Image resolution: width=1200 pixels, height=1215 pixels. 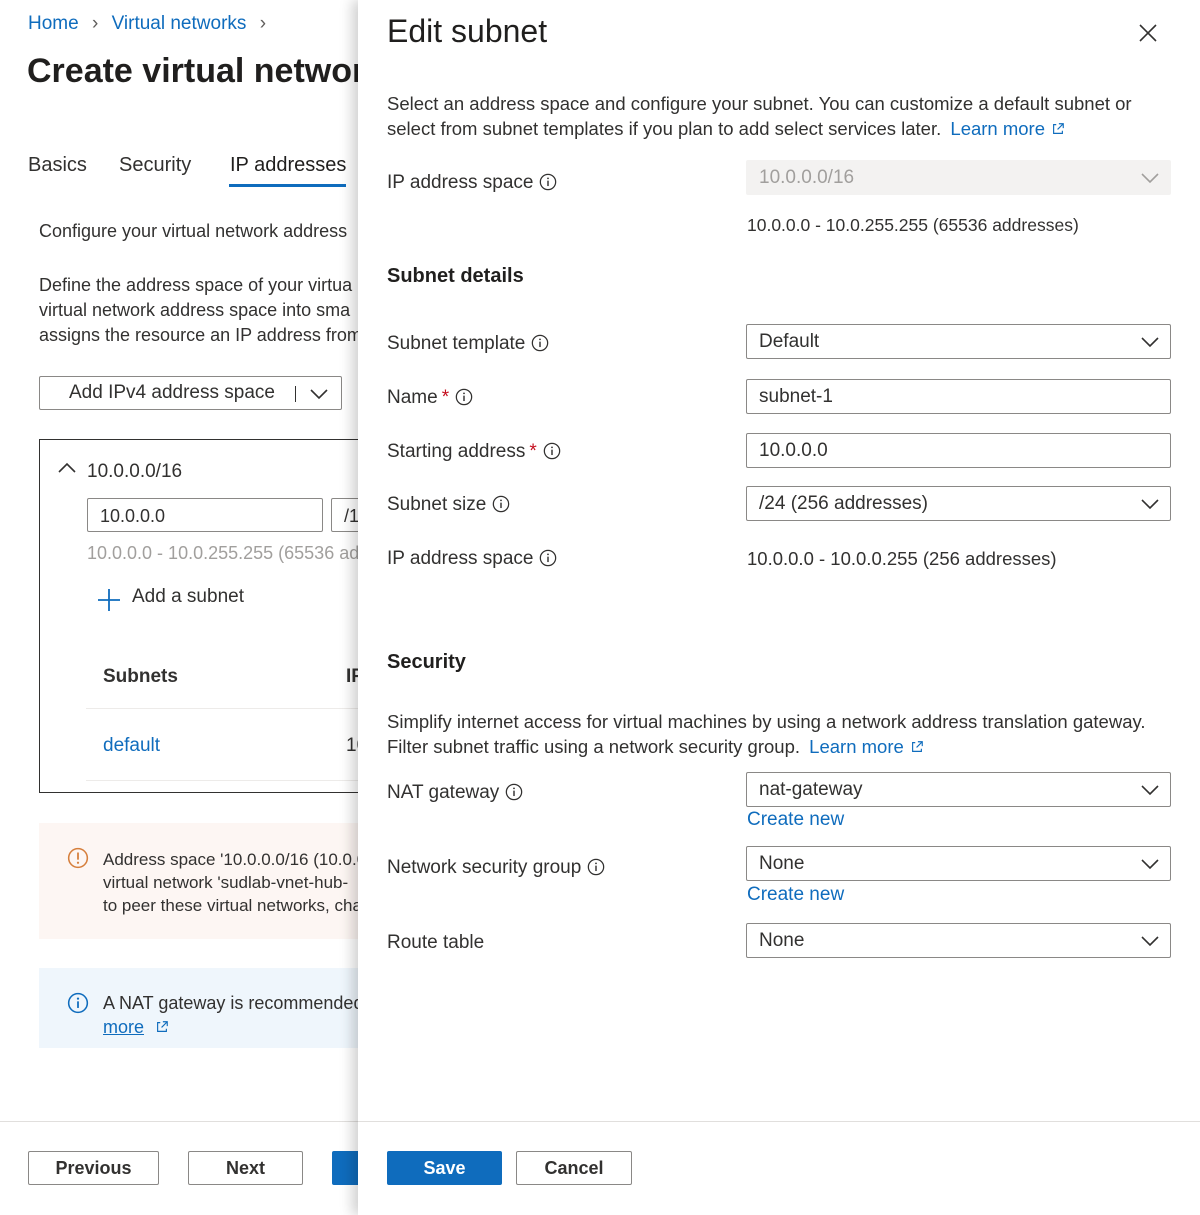 What do you see at coordinates (455, 276) in the screenshot?
I see `subnet-details-heading: Subnet details` at bounding box center [455, 276].